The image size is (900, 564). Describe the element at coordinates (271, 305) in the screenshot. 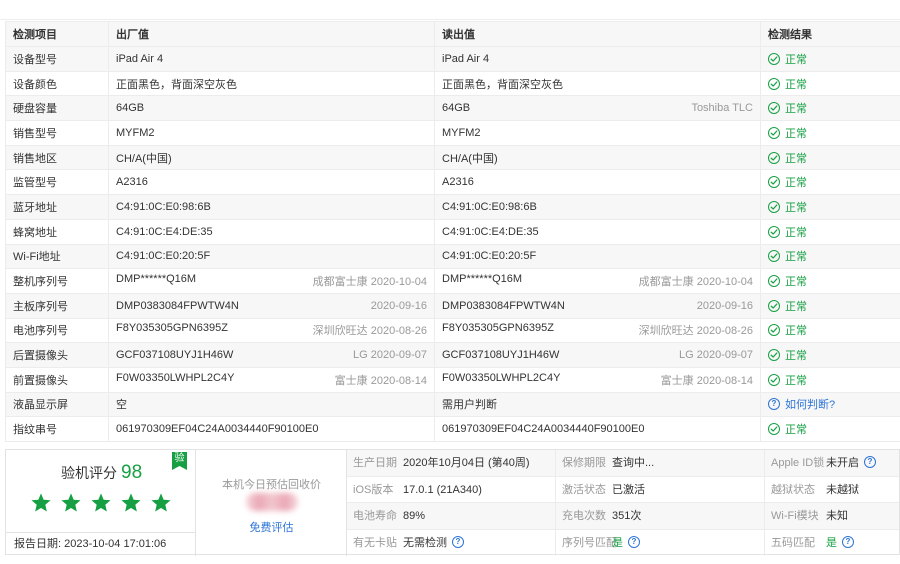

I see `factory-value-cell: 2020-09-16 DMP0383084FPWTW4N` at that location.